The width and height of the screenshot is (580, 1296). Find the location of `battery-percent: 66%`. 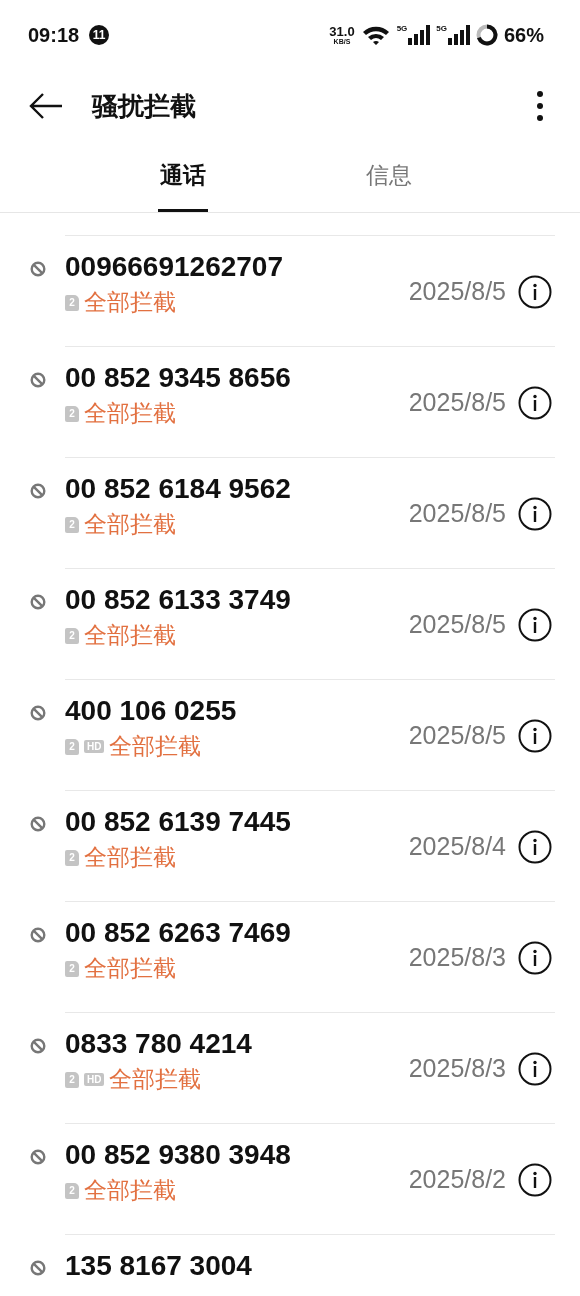

battery-percent: 66% is located at coordinates (523, 35).